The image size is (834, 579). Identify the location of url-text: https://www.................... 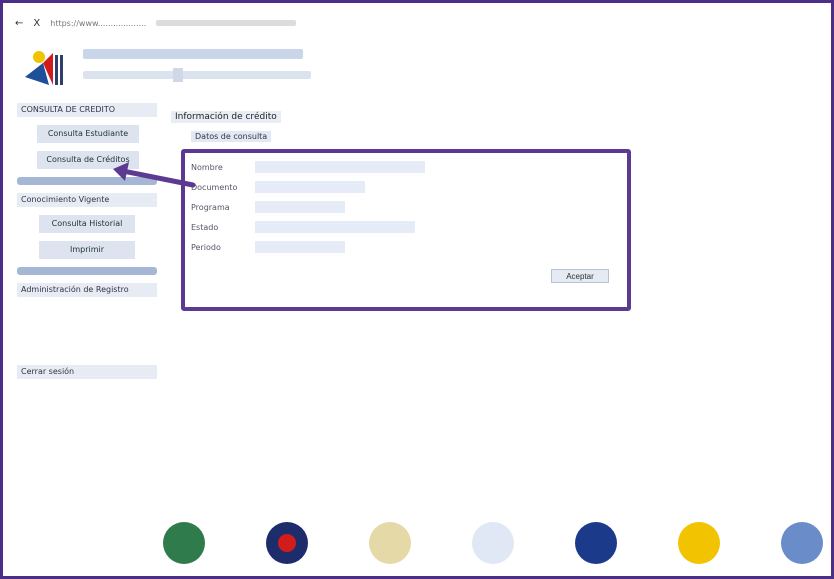
(98, 23).